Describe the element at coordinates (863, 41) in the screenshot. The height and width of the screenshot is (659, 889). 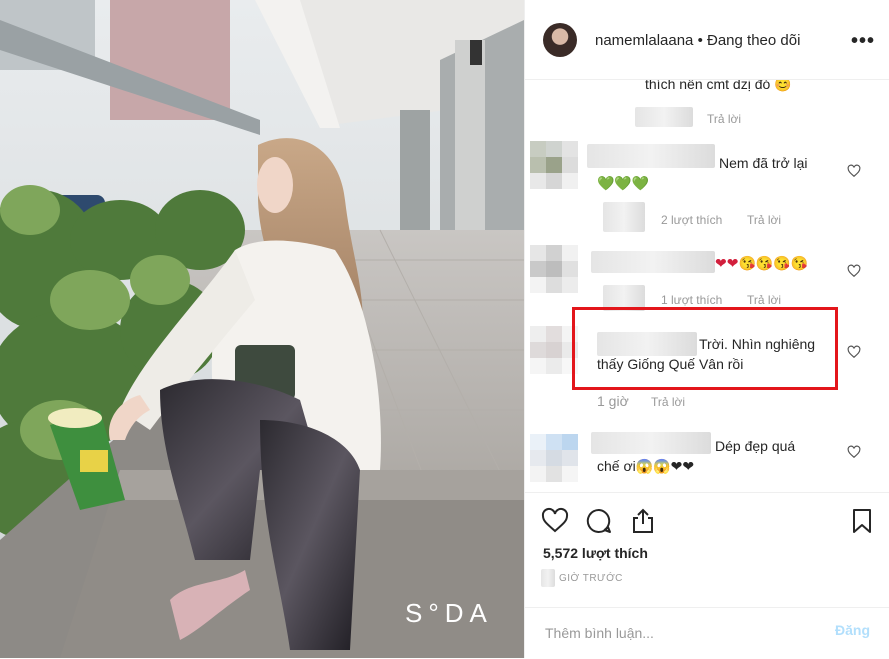
I see `more-icon: •••` at that location.